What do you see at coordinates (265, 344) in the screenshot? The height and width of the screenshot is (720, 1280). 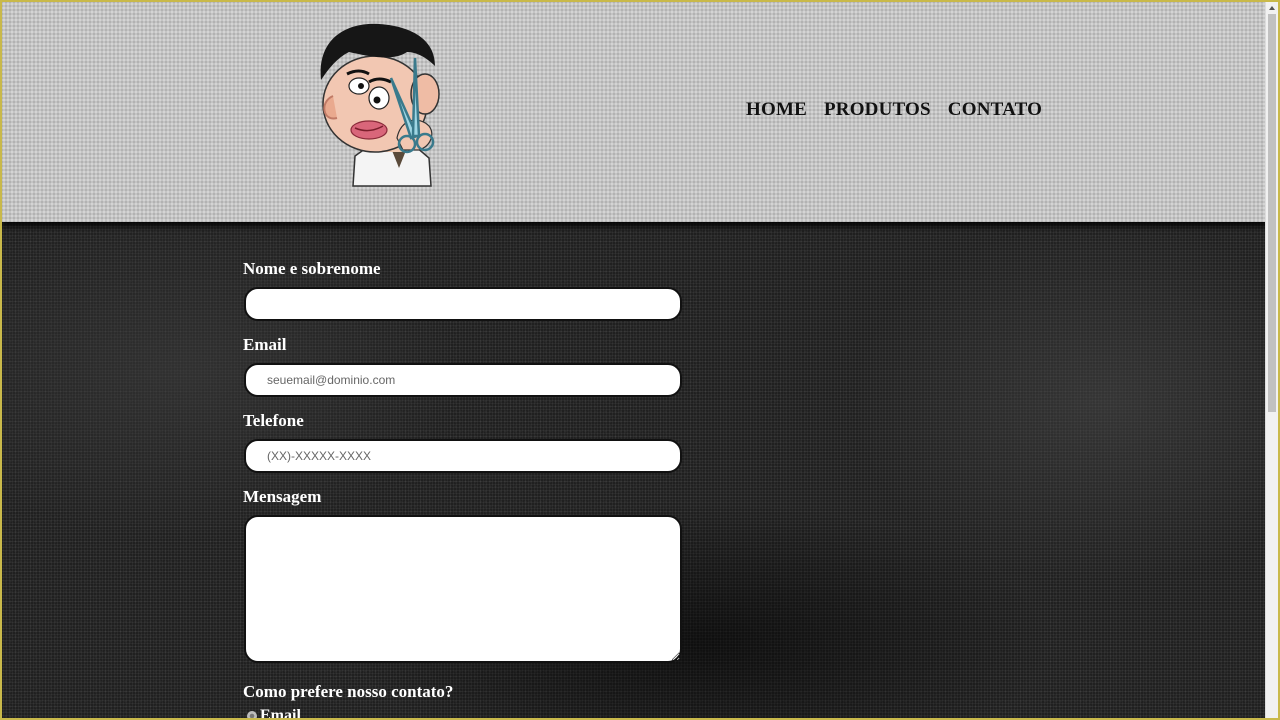 I see `email-label: Email` at bounding box center [265, 344].